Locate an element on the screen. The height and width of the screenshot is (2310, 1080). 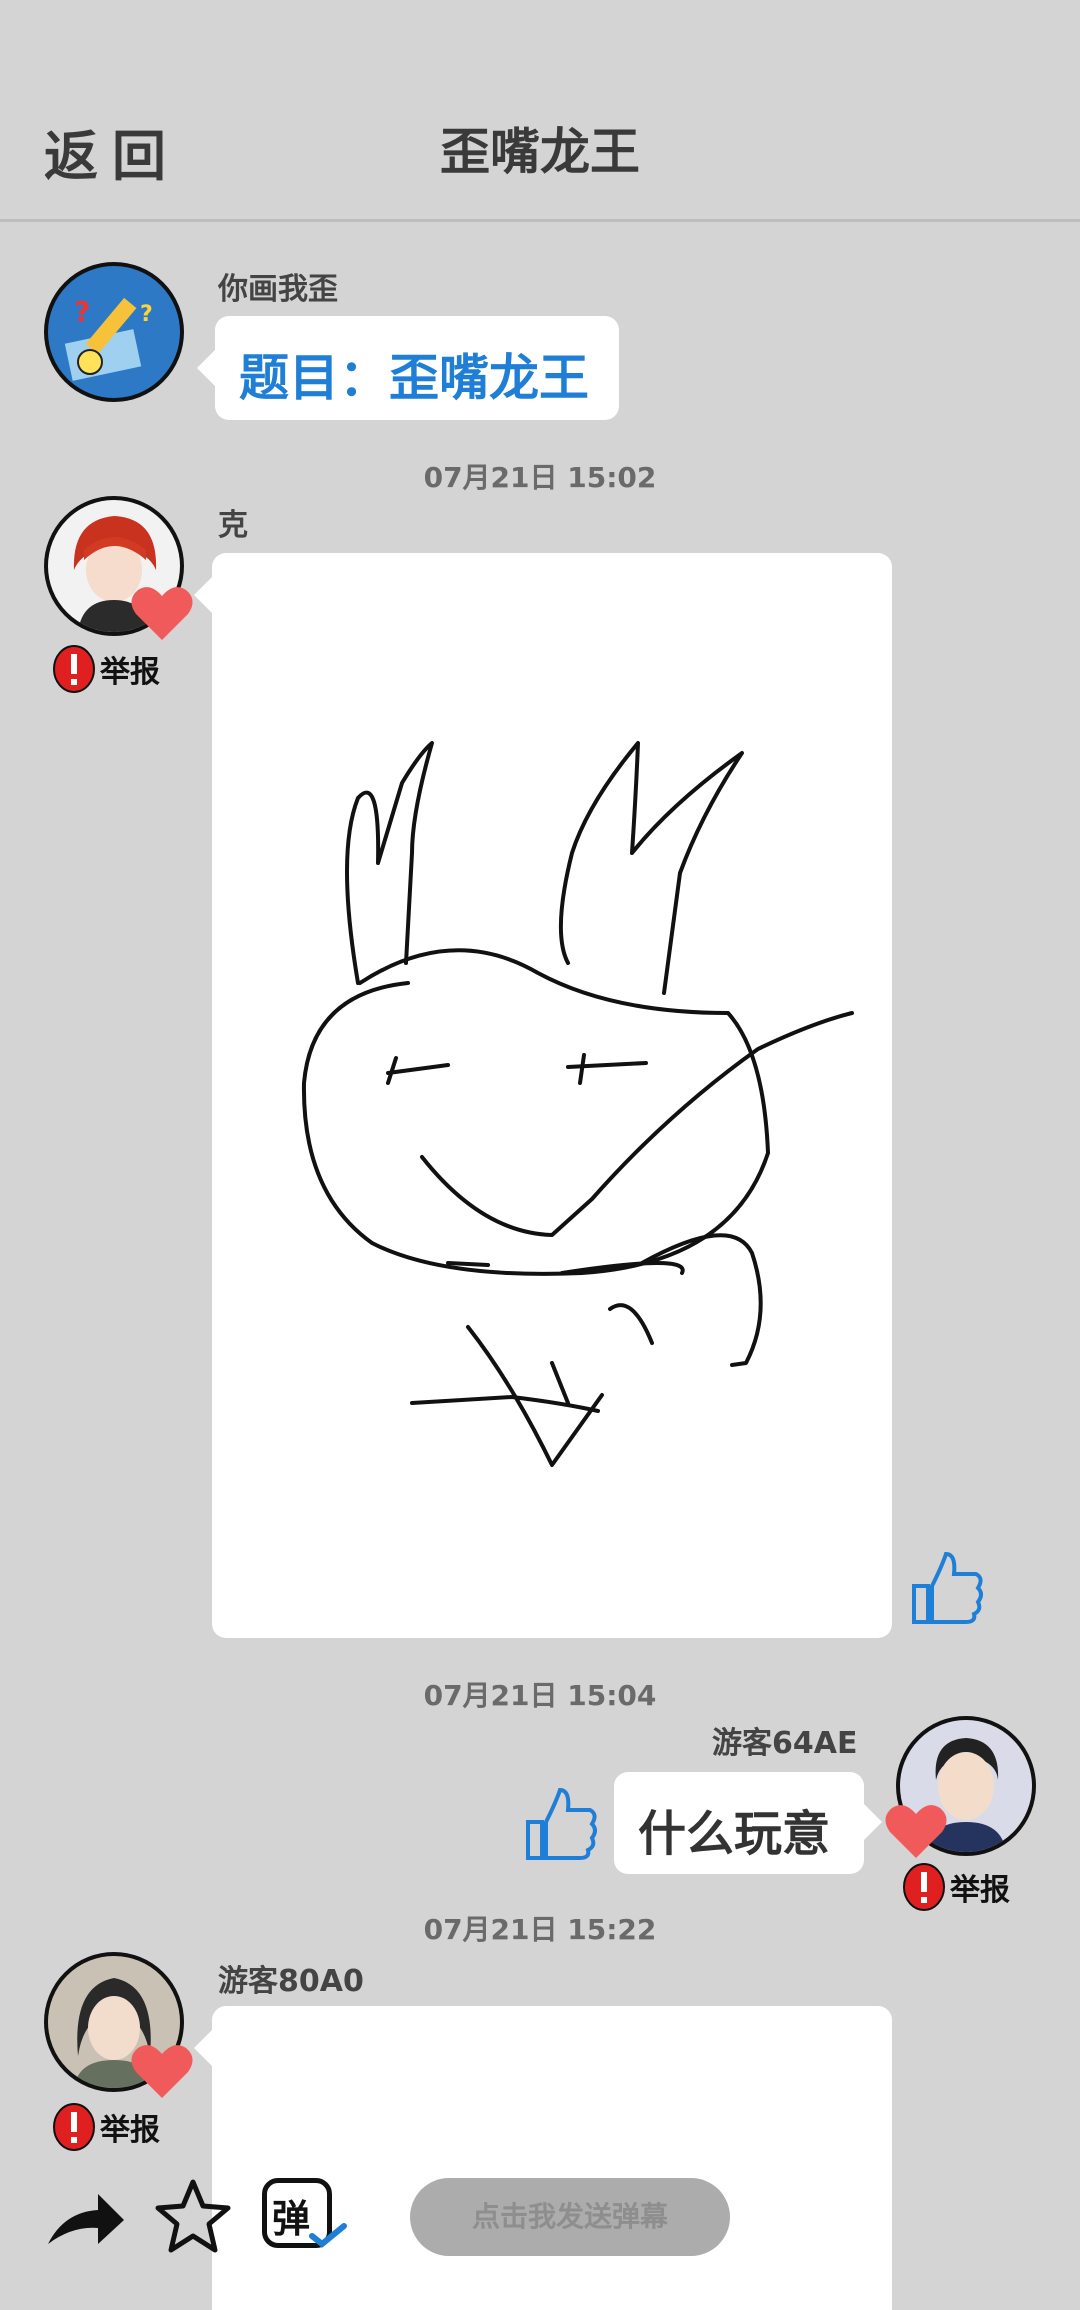
danmu-icon-label: 弹 is located at coordinates (291, 2219).